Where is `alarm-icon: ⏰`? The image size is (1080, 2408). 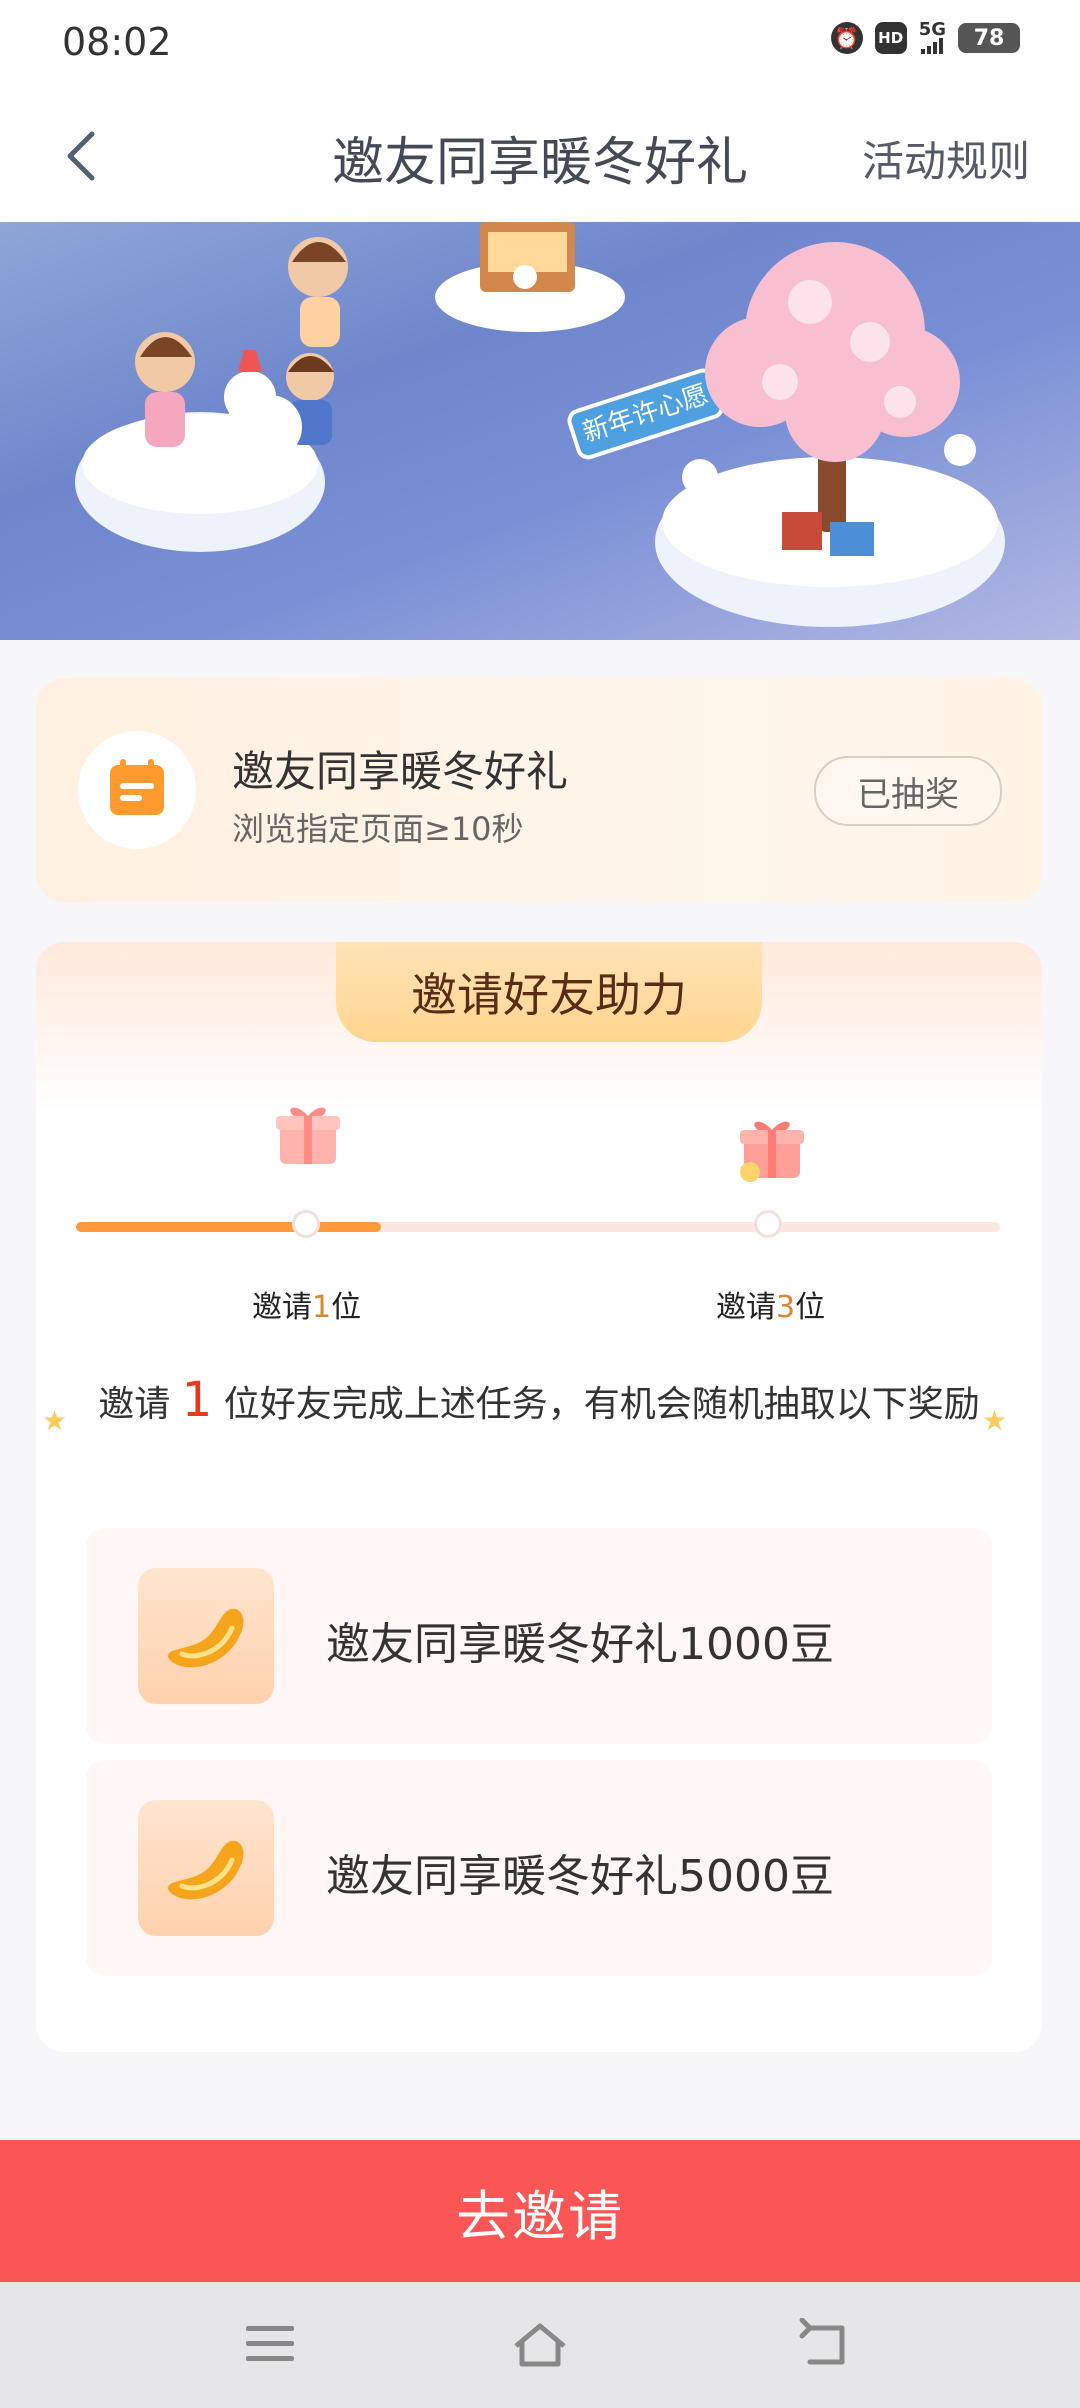
alarm-icon: ⏰ is located at coordinates (846, 38).